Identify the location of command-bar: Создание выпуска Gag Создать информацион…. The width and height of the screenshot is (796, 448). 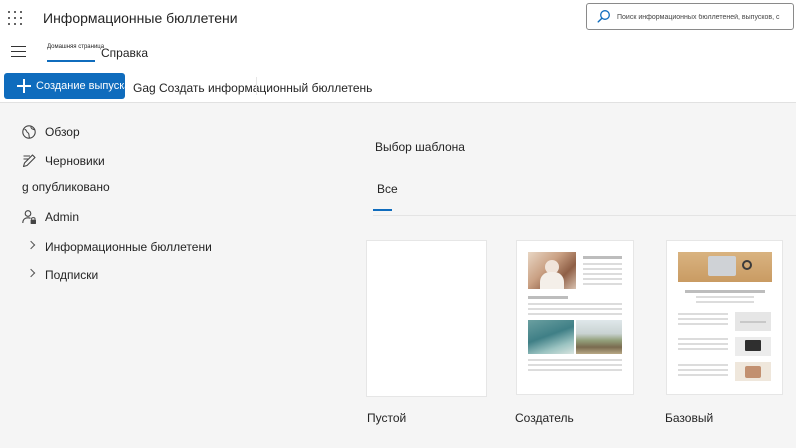
(398, 86).